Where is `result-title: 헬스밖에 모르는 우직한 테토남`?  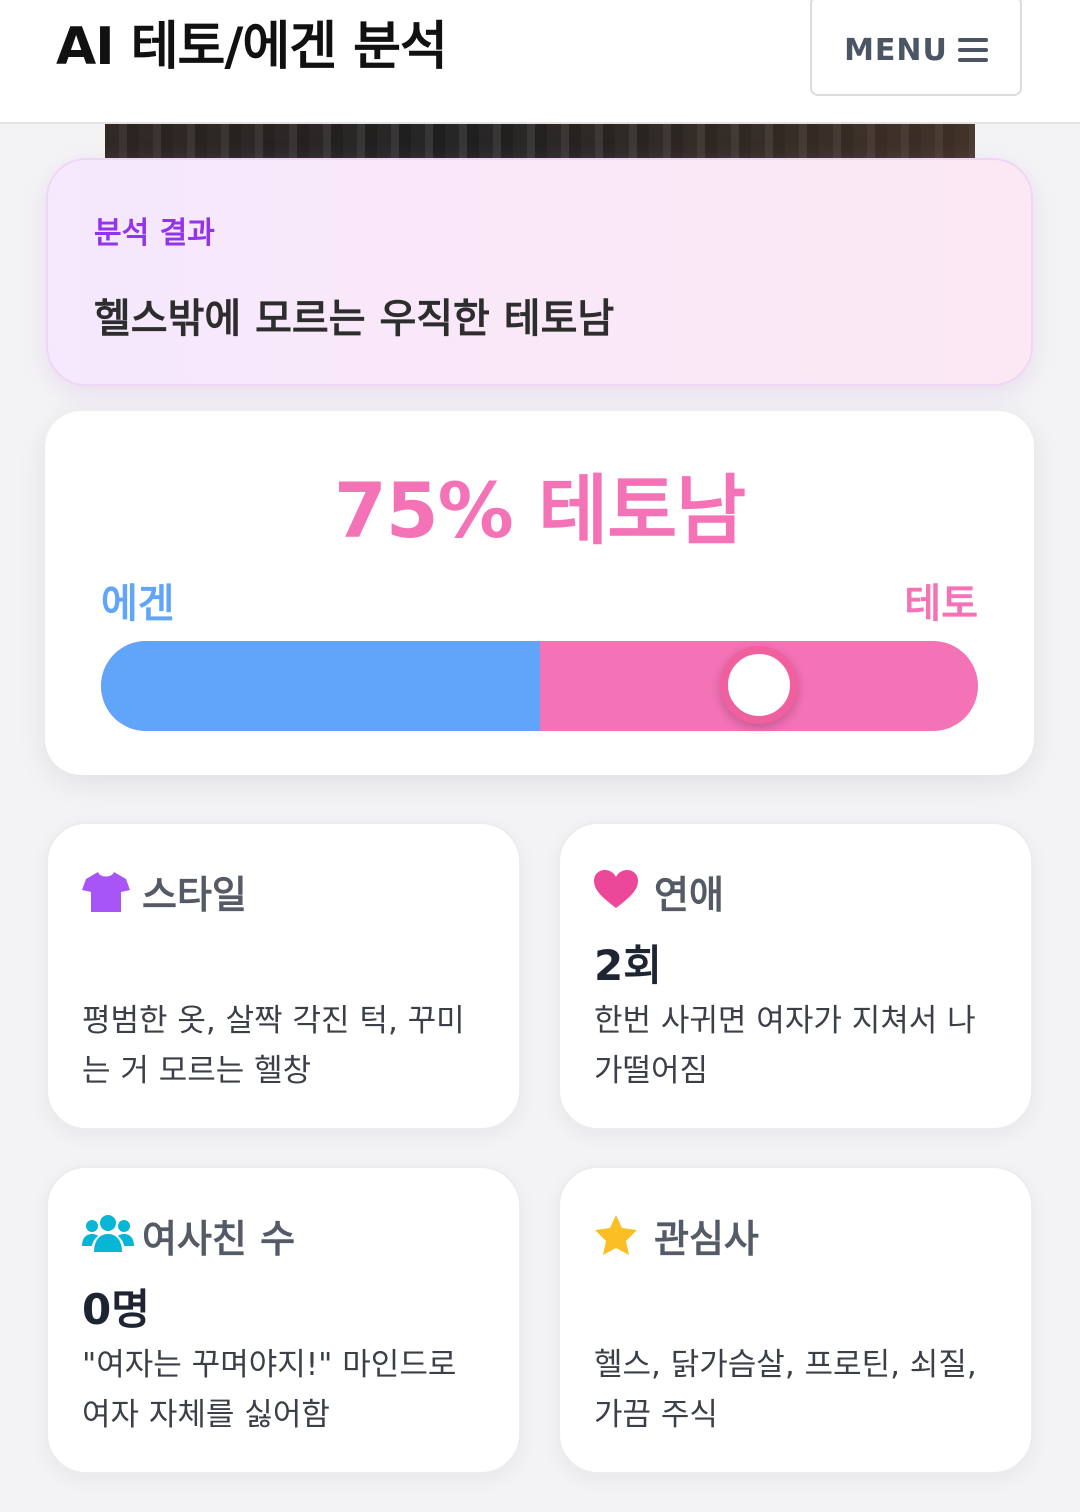
result-title: 헬스밖에 모르는 우직한 테토남 is located at coordinates (354, 319).